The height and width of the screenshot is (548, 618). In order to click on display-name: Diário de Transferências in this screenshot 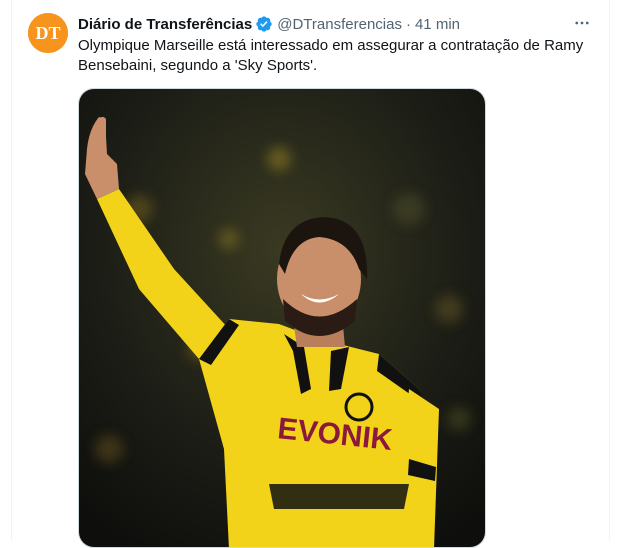, I will do `click(165, 24)`.